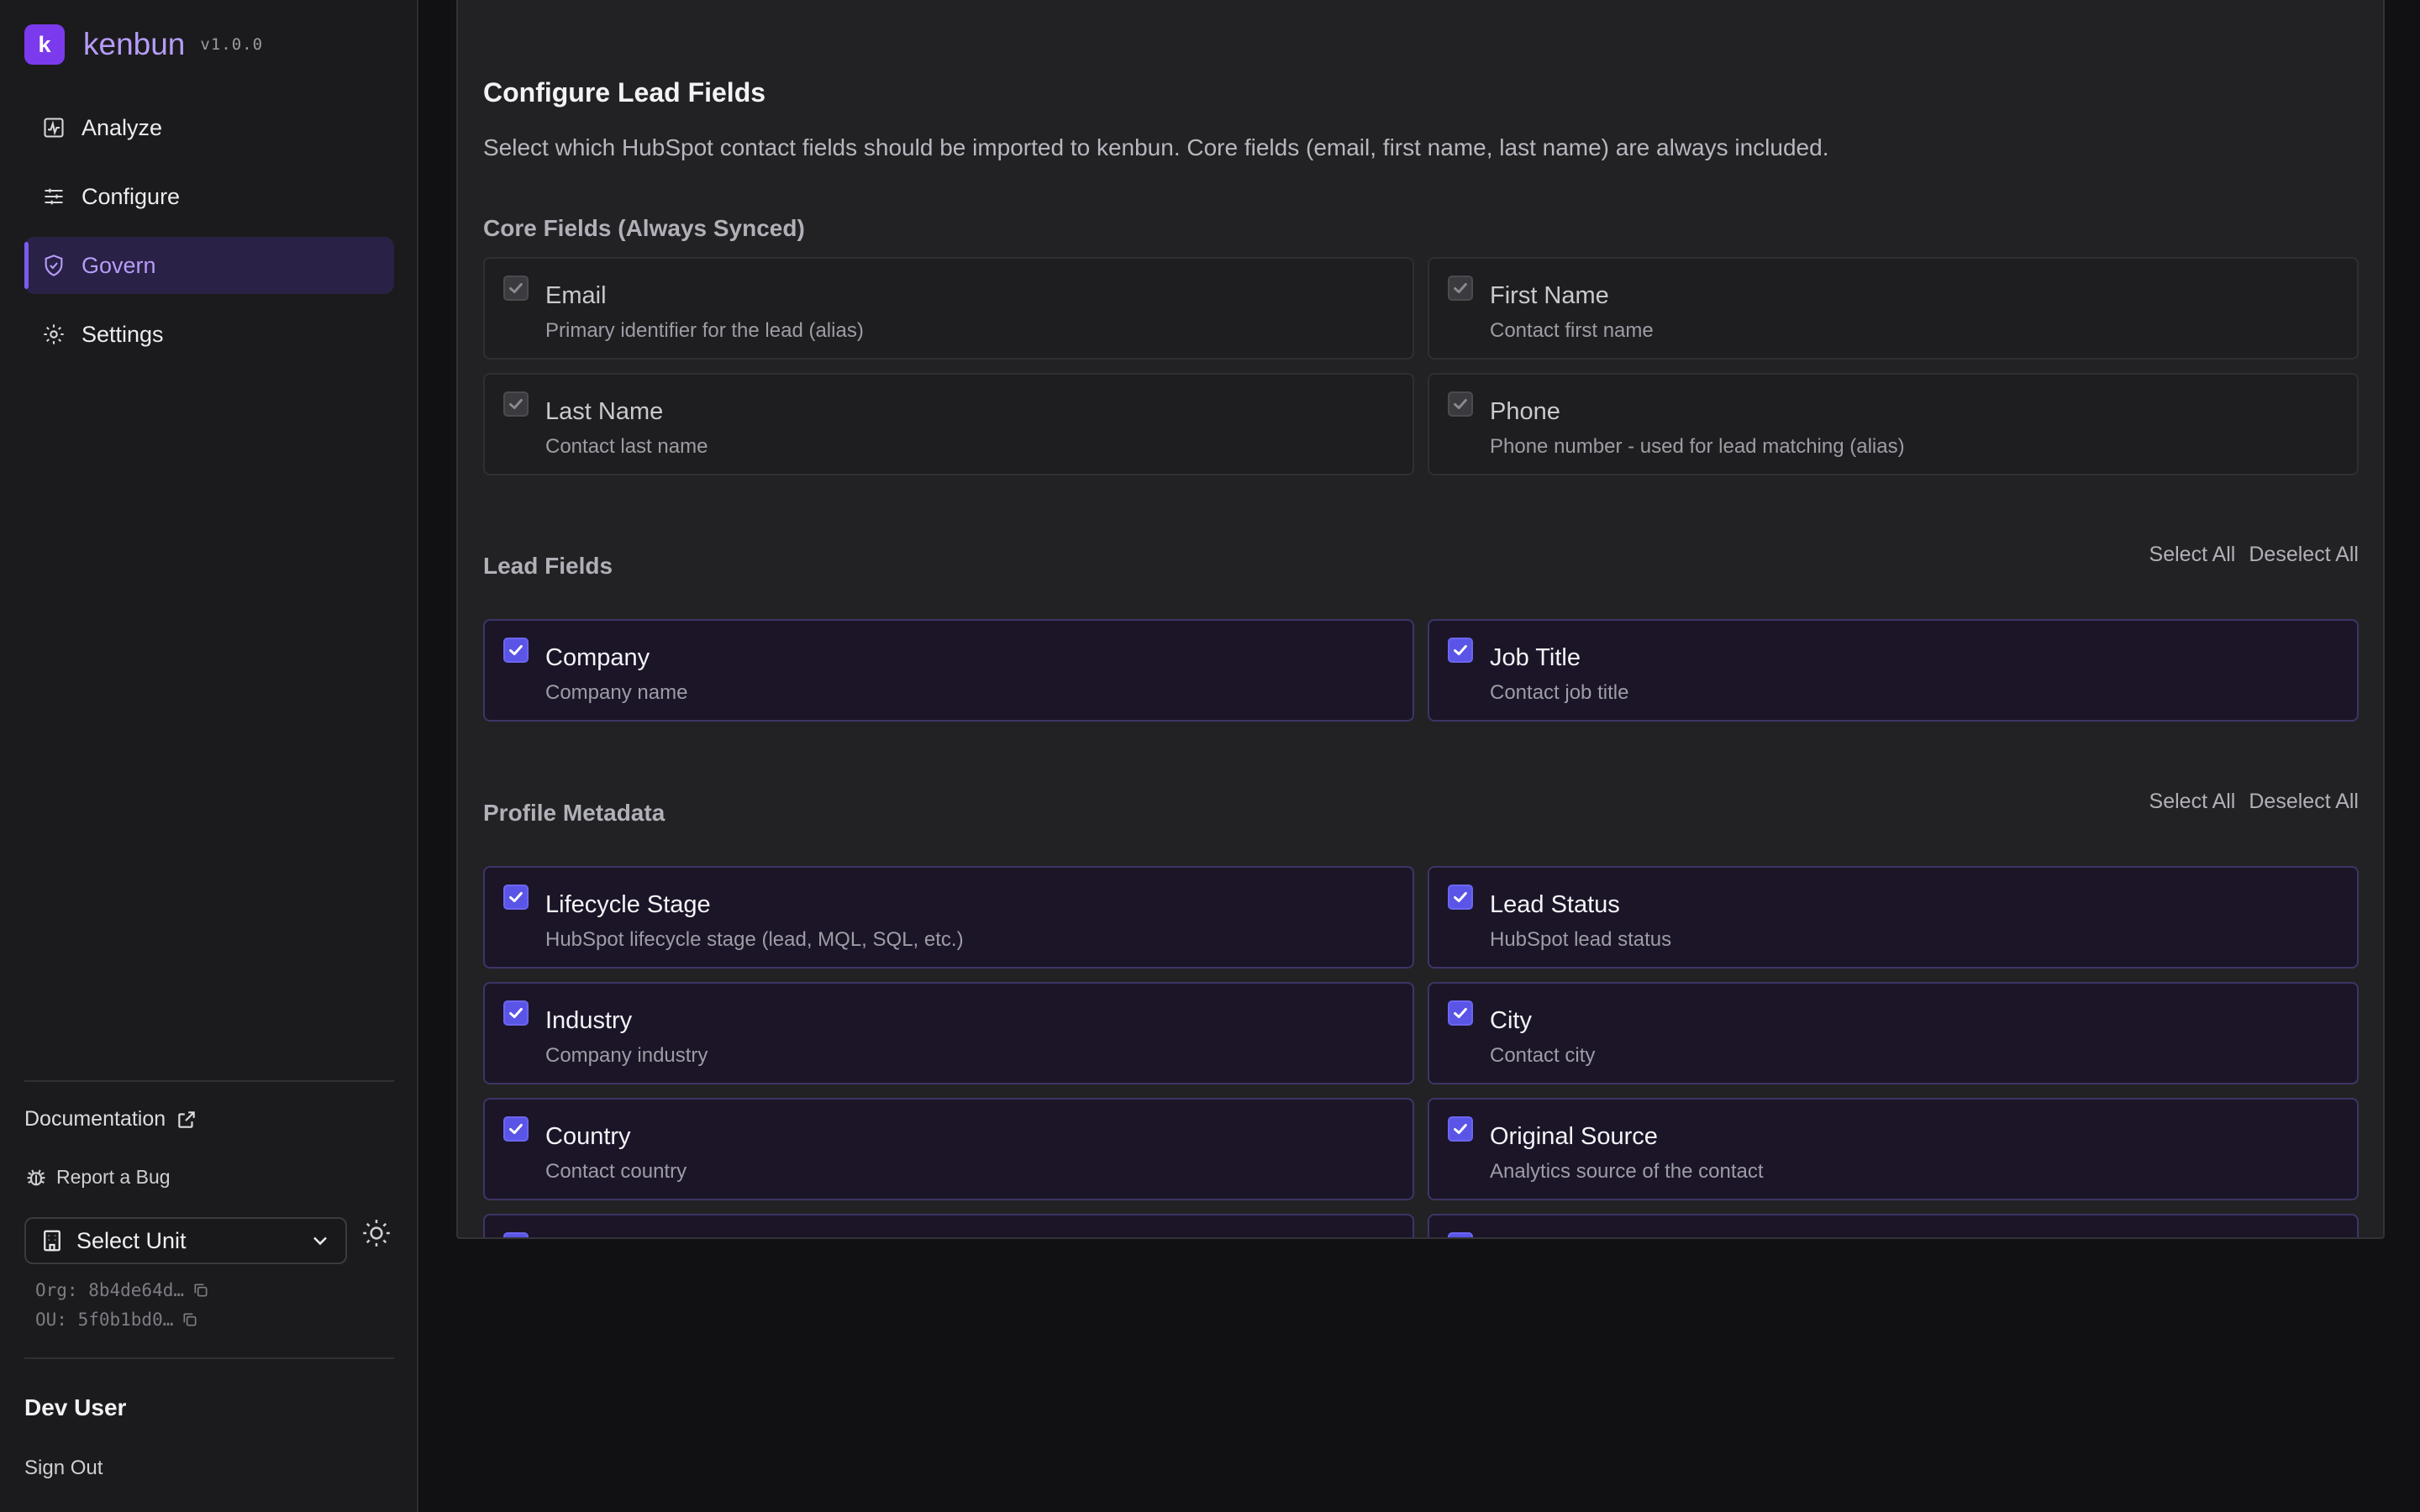  What do you see at coordinates (644, 228) in the screenshot?
I see `section-title-core: Core Fields (Always Synced)` at bounding box center [644, 228].